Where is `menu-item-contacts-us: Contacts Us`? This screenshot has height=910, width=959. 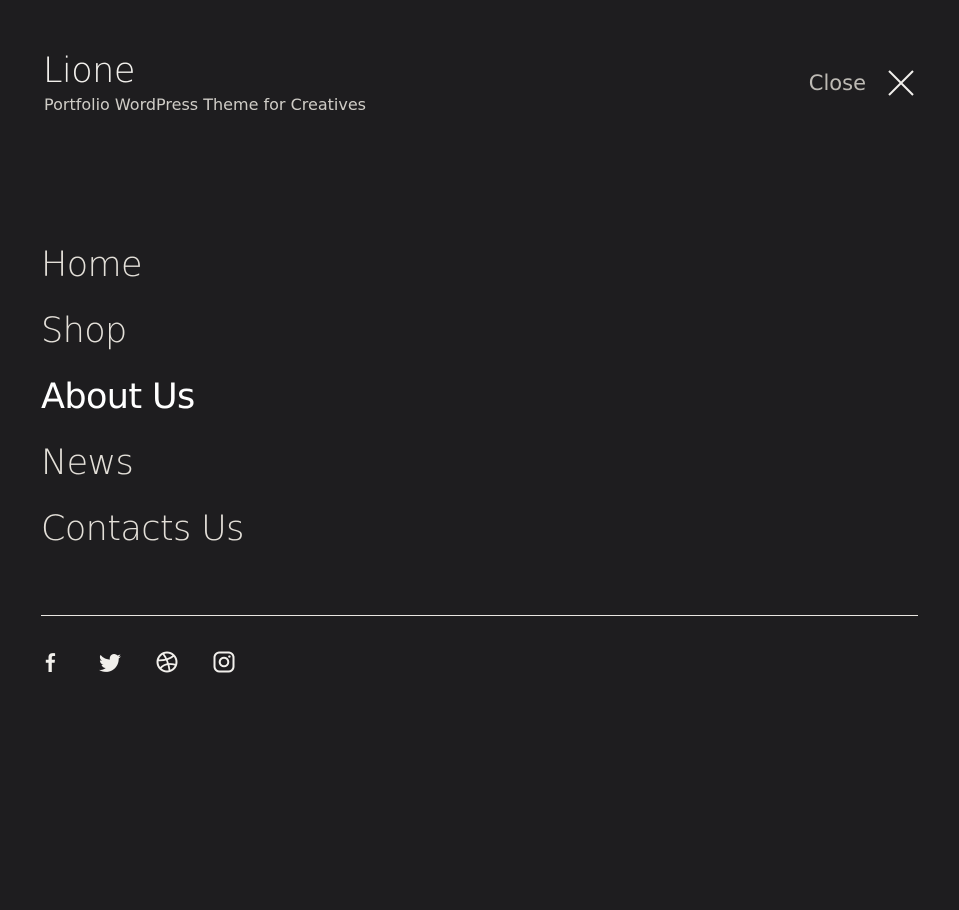
menu-item-contacts-us: Contacts Us is located at coordinates (142, 539).